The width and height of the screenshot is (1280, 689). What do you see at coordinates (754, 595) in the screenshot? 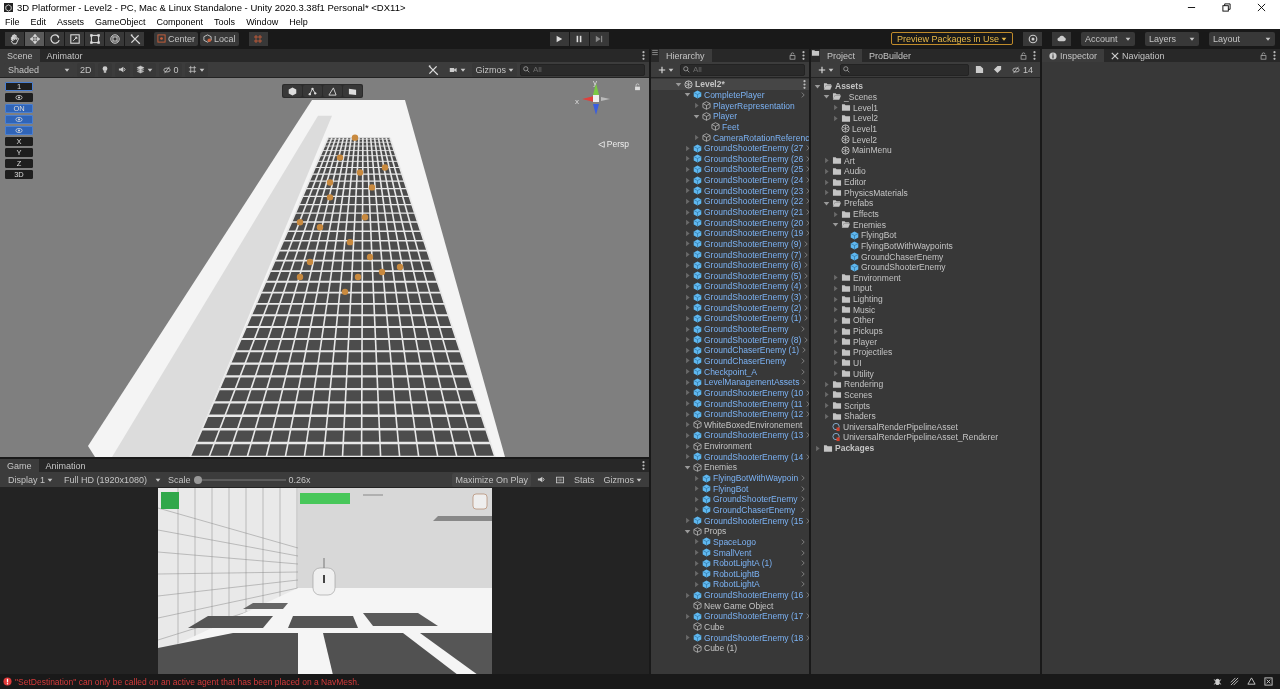
I see `hierarchy-item: GroundShooterEnemy (16` at bounding box center [754, 595].